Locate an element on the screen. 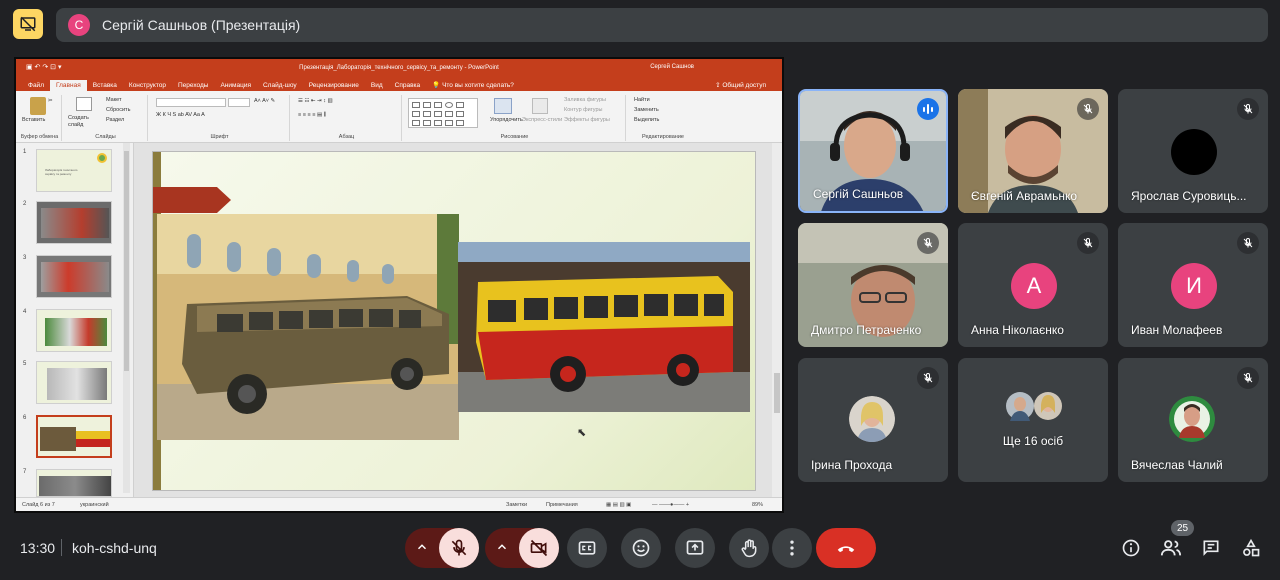 The height and width of the screenshot is (580, 1280). participant-photo is located at coordinates (1192, 419).